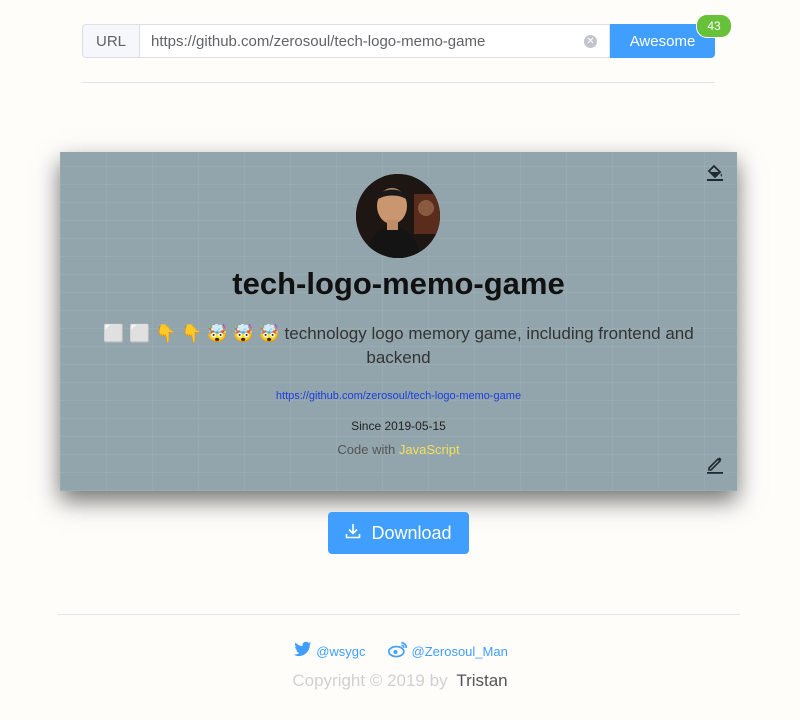 Image resolution: width=800 pixels, height=720 pixels. What do you see at coordinates (715, 466) in the screenshot?
I see `edit-icon` at bounding box center [715, 466].